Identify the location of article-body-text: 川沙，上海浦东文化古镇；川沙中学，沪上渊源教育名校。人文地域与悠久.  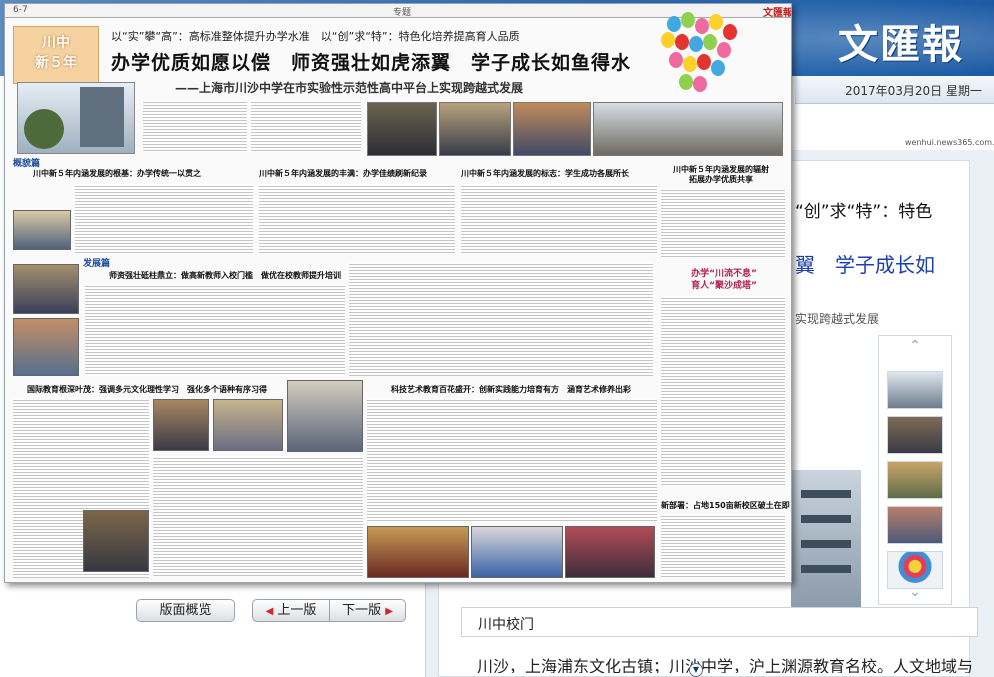
(724, 665).